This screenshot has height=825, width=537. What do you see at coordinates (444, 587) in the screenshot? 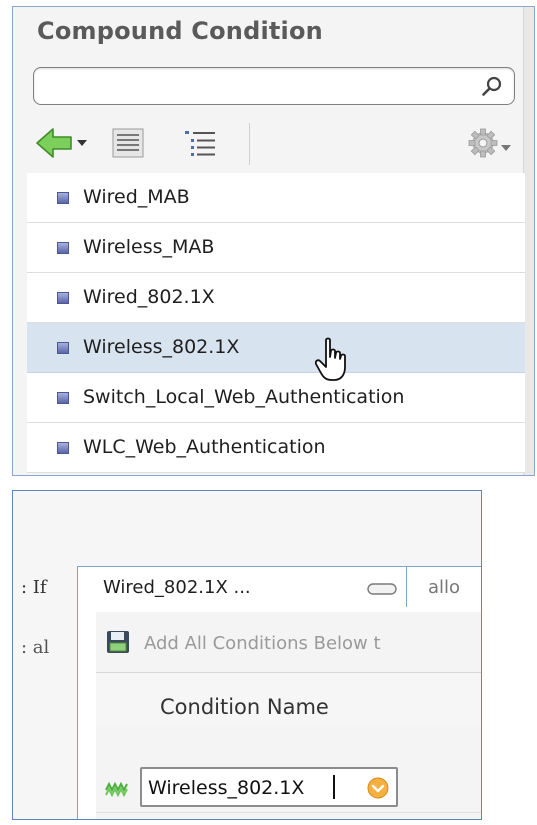
I see `tab-next: allo` at bounding box center [444, 587].